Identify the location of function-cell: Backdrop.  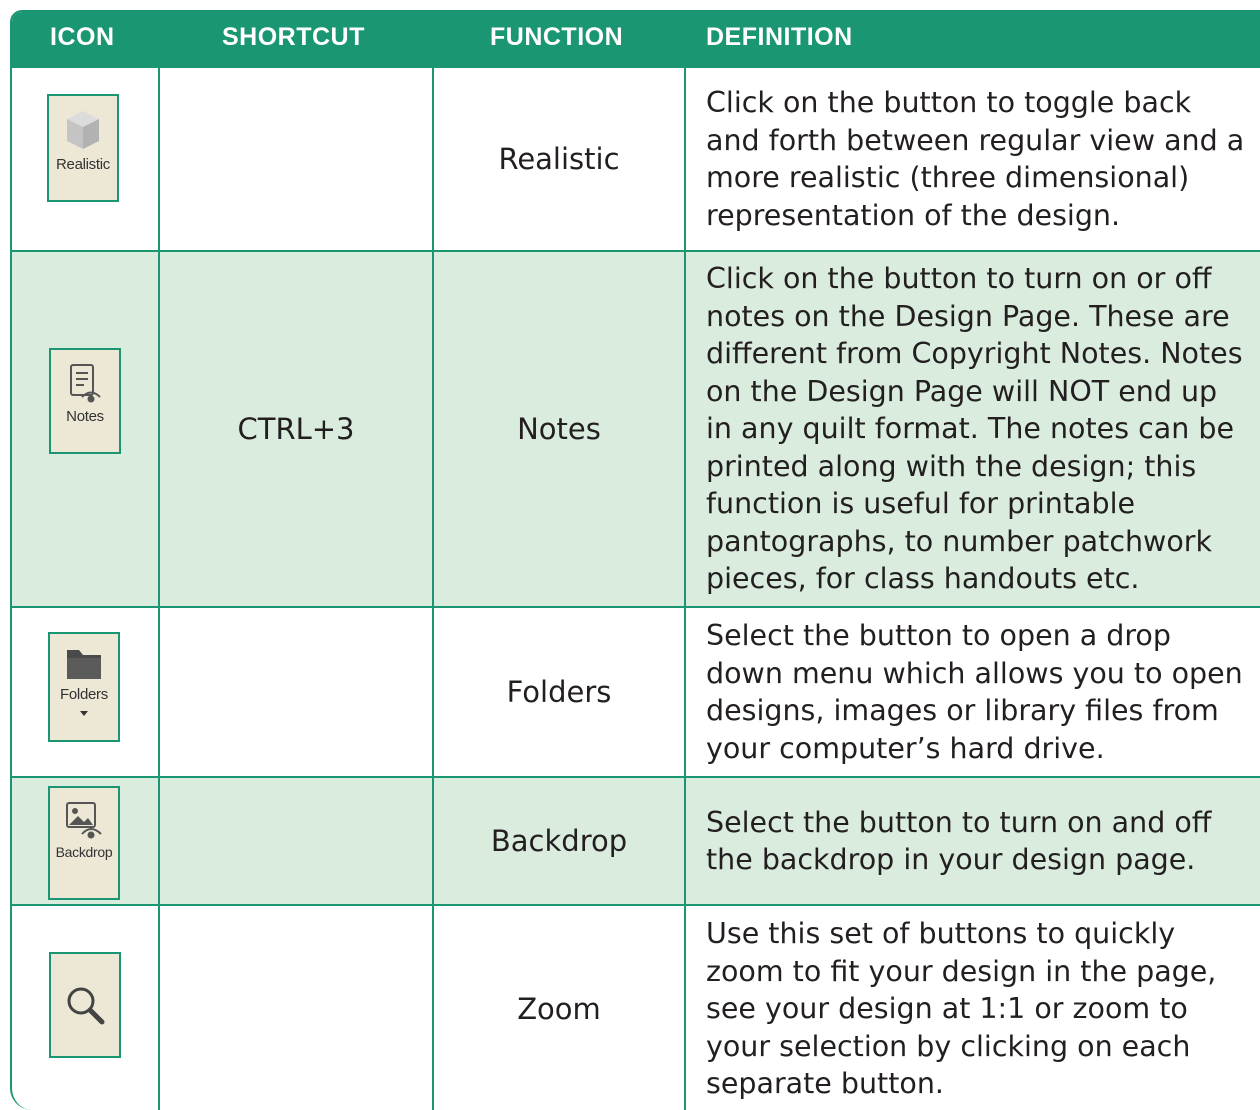
(559, 841).